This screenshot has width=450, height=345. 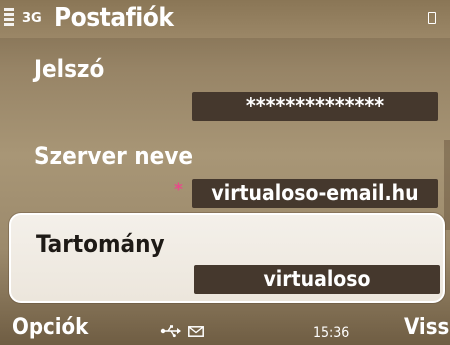 What do you see at coordinates (114, 18) in the screenshot?
I see `page-title: Postafiók` at bounding box center [114, 18].